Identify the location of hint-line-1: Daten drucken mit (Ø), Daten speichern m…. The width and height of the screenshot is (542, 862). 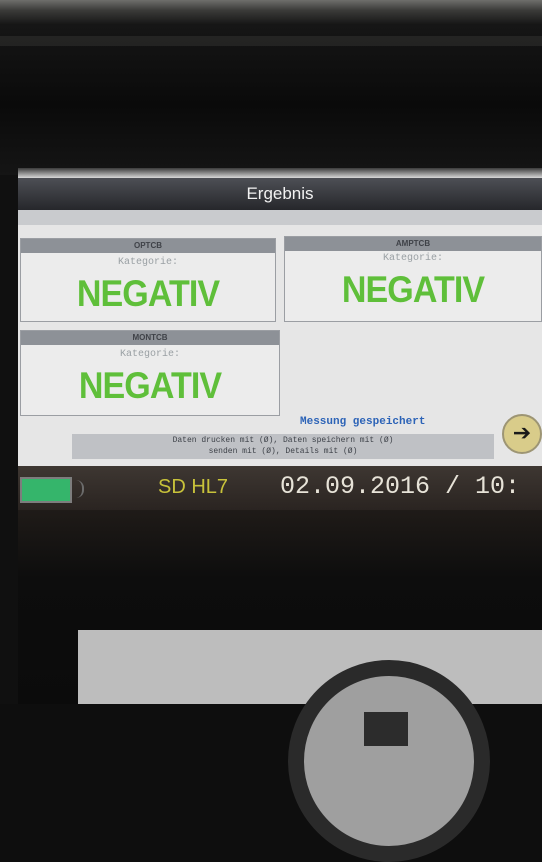
(283, 440).